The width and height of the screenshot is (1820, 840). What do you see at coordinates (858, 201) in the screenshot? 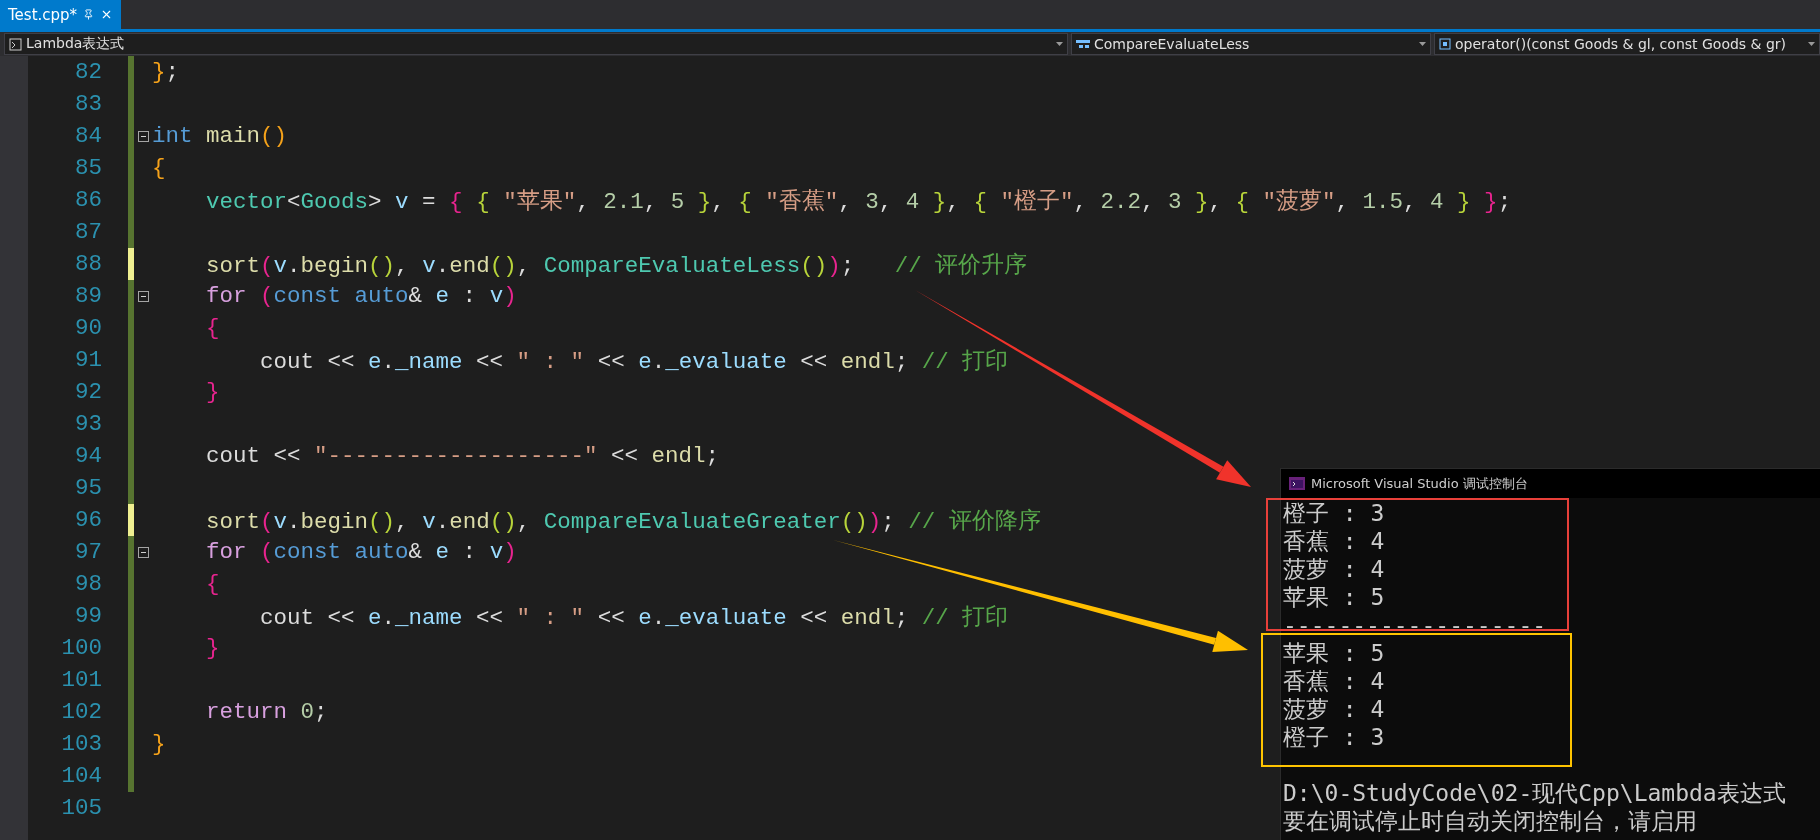
I see `code-line: vector<Goods> v = { { "苹果", 2.1, 5 }, { "香蕉", 3, 4 }, { "橙子", 2.2, 3 }, { "菠萝", 1.5, 4 } };` at bounding box center [858, 201].